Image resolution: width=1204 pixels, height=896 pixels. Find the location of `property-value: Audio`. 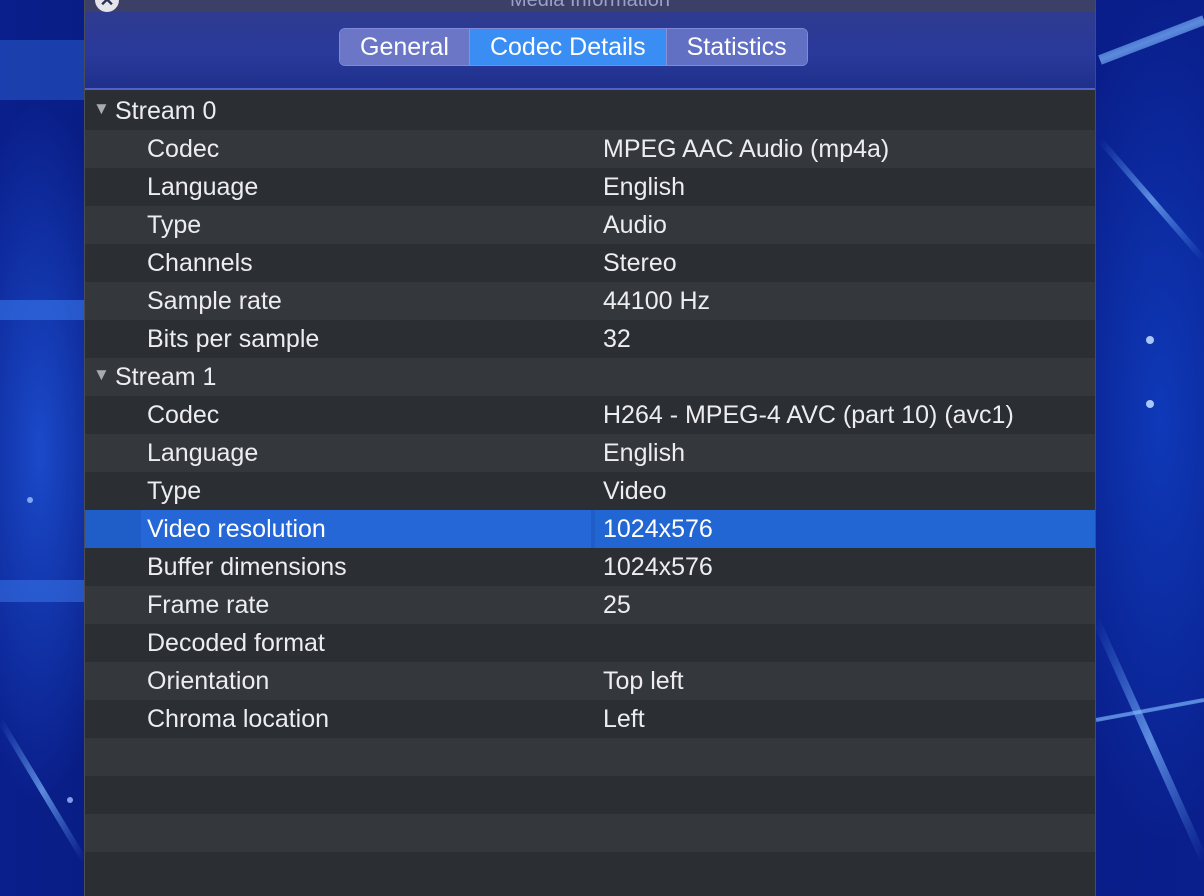

property-value: Audio is located at coordinates (635, 225).